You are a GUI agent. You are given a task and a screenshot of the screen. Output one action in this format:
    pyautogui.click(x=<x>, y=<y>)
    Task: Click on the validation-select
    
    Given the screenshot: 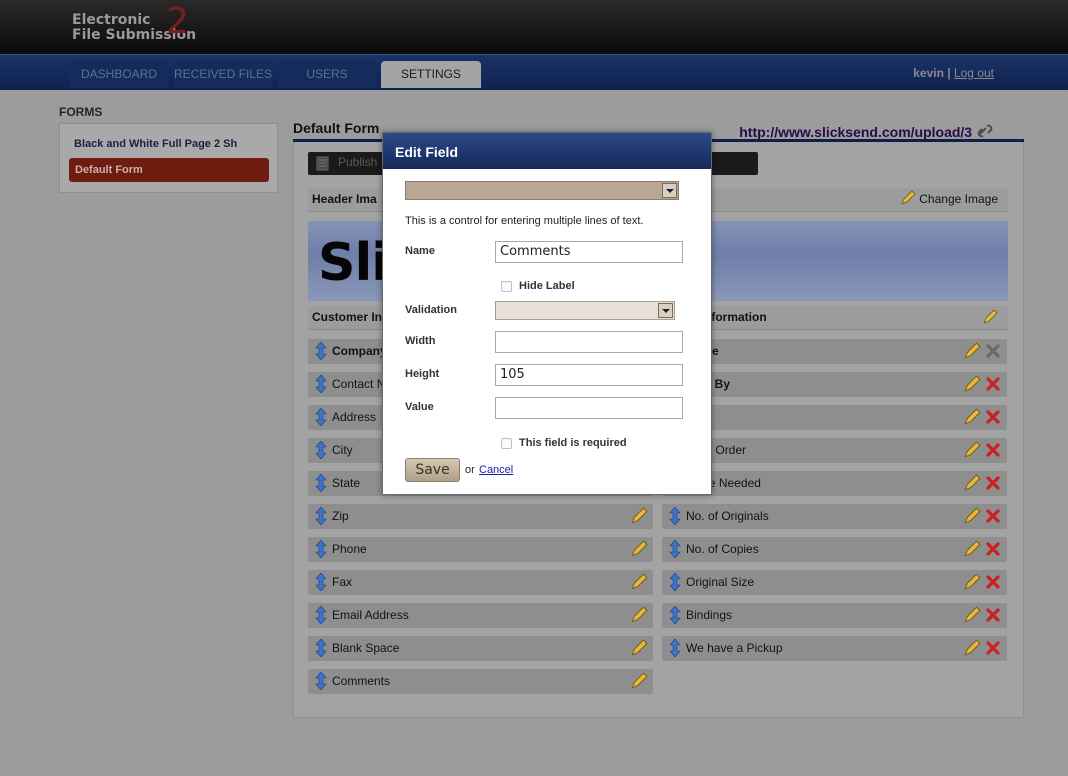 What is the action you would take?
    pyautogui.click(x=585, y=310)
    